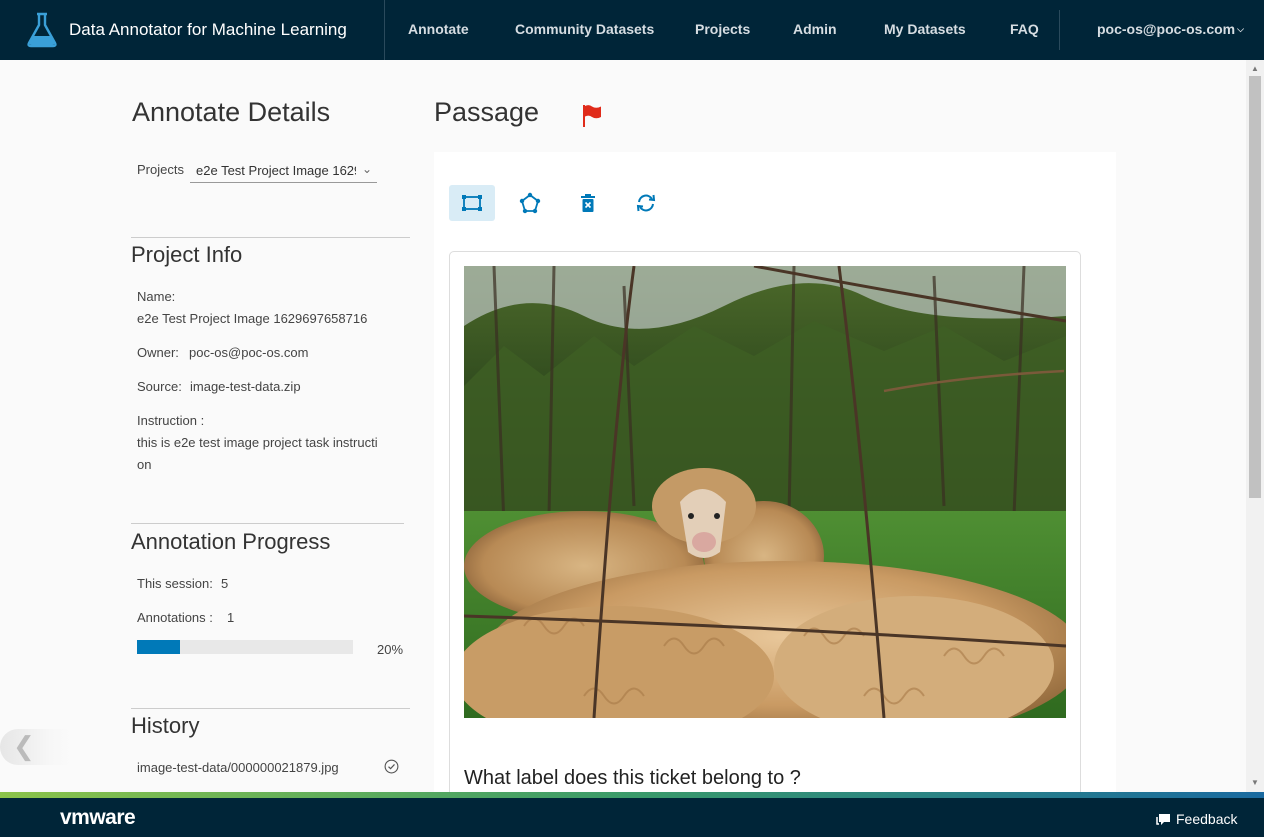 The image size is (1264, 837). I want to click on scroll-thumb, so click(1255, 287).